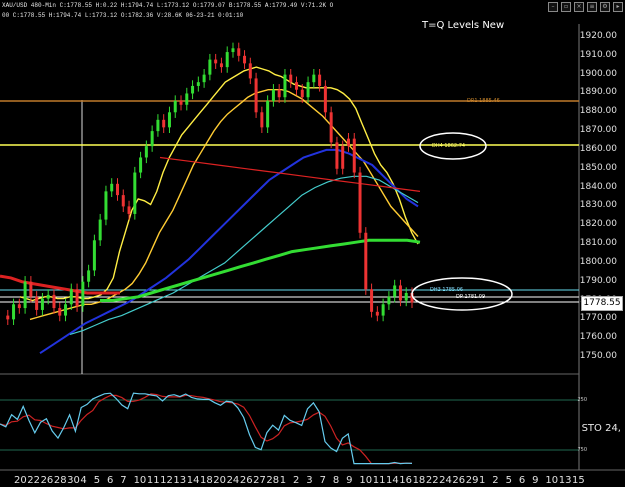 The height and width of the screenshot is (487, 625). I want to click on x-tick-label: 1, so click(283, 480).